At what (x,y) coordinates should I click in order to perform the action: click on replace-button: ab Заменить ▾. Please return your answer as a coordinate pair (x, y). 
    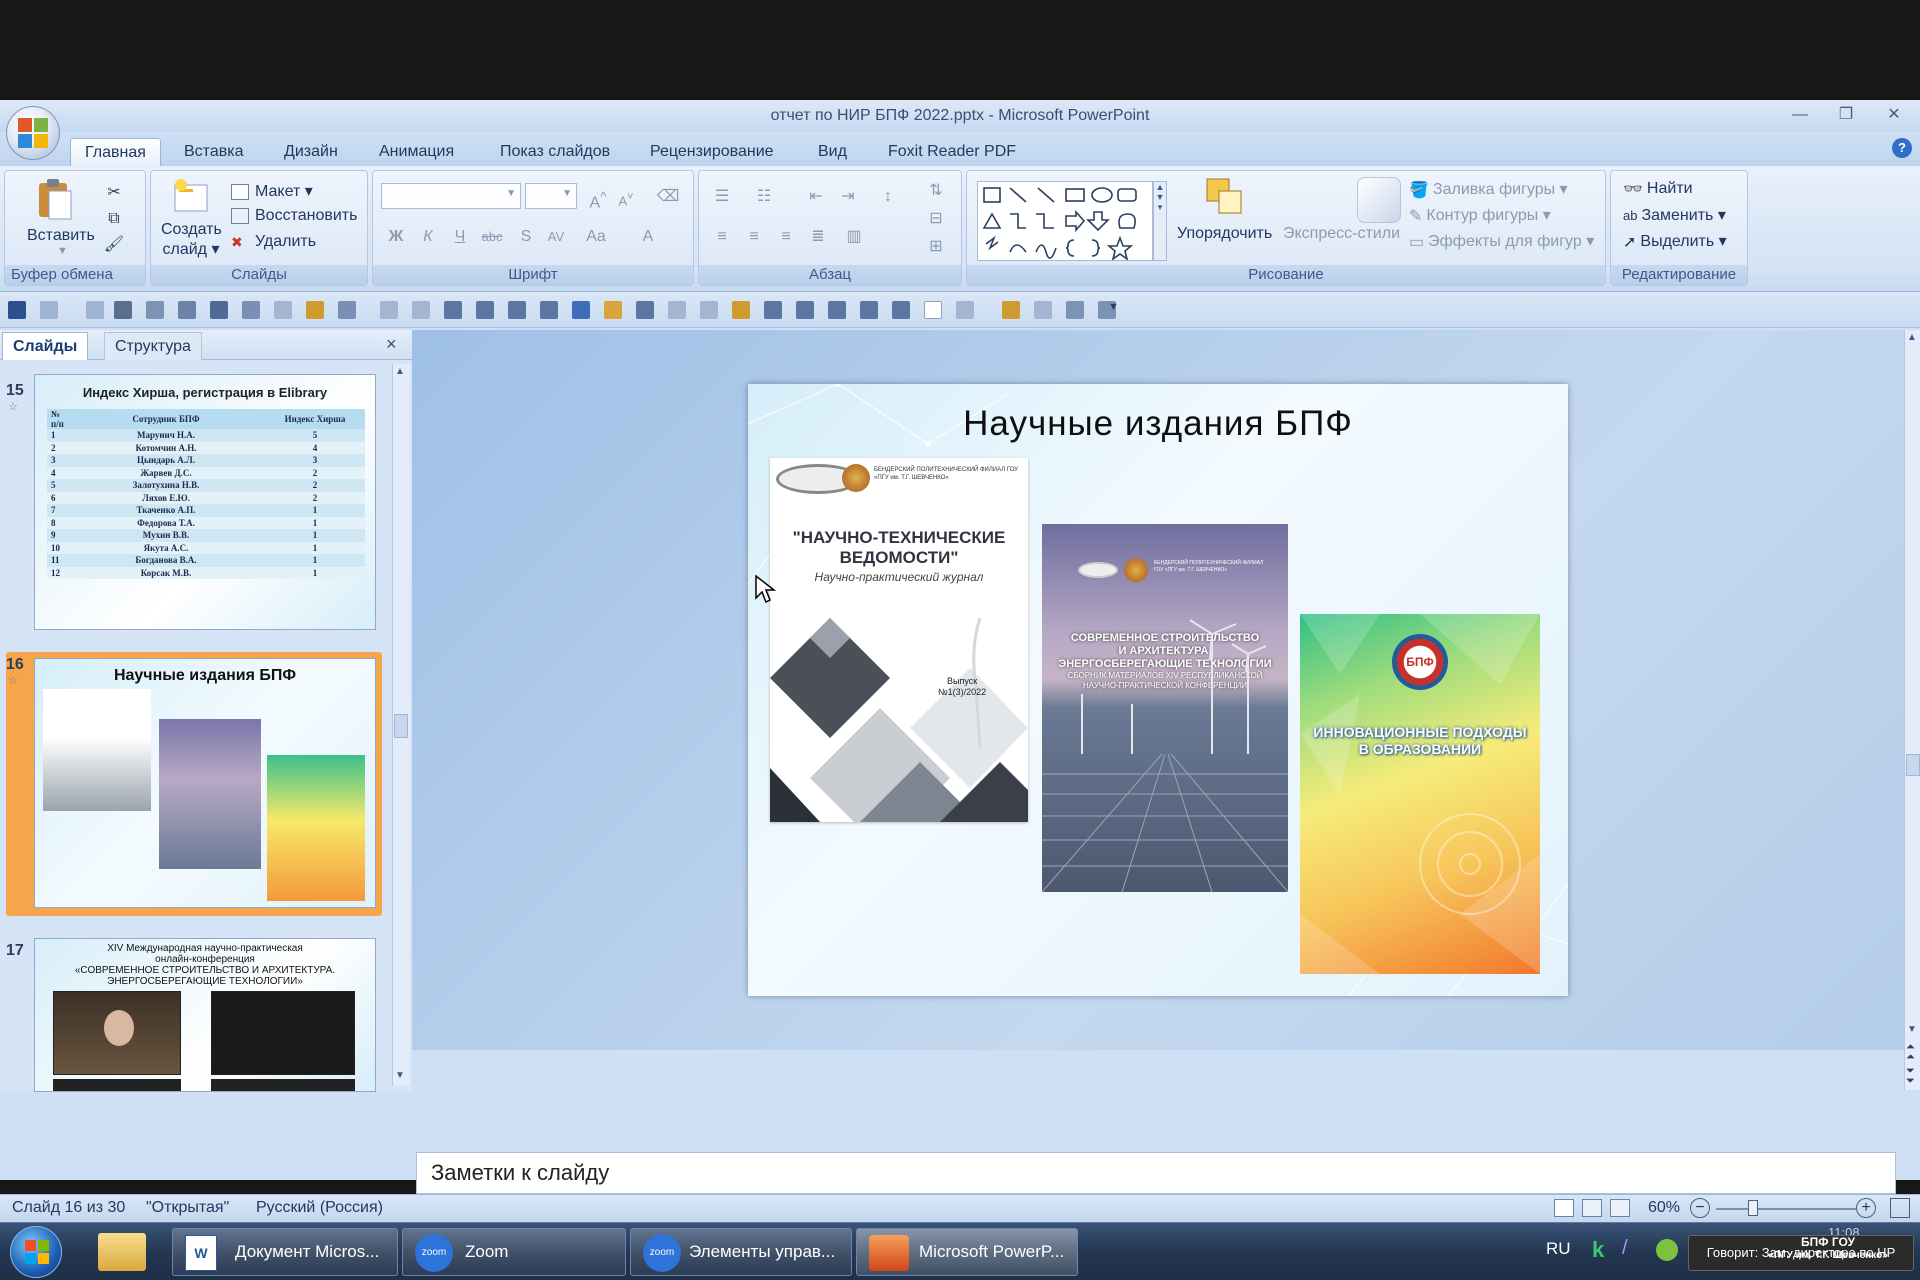
    Looking at the image, I should click on (1674, 215).